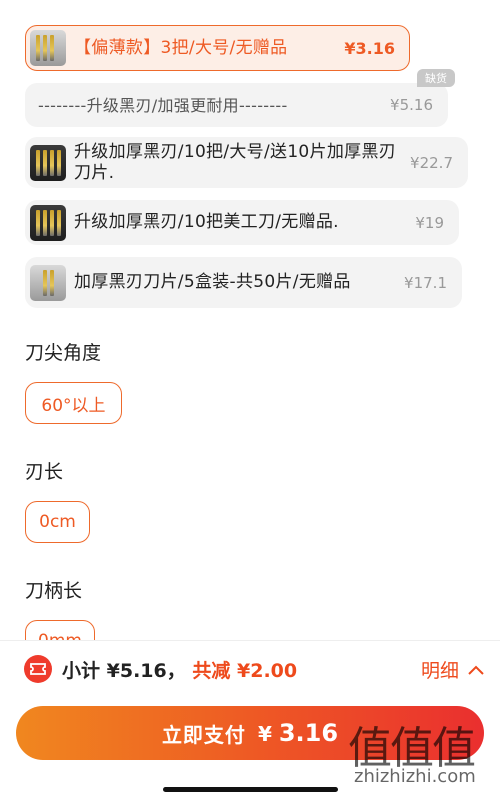  What do you see at coordinates (250, 789) in the screenshot?
I see `home-indicator` at bounding box center [250, 789].